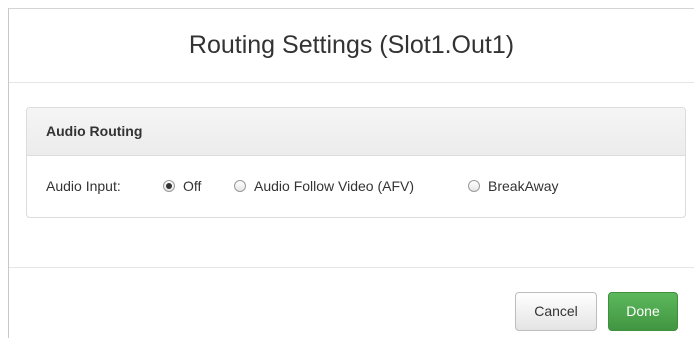 The image size is (694, 340). Describe the element at coordinates (356, 132) in the screenshot. I see `panel-heading: Audio Routing` at that location.